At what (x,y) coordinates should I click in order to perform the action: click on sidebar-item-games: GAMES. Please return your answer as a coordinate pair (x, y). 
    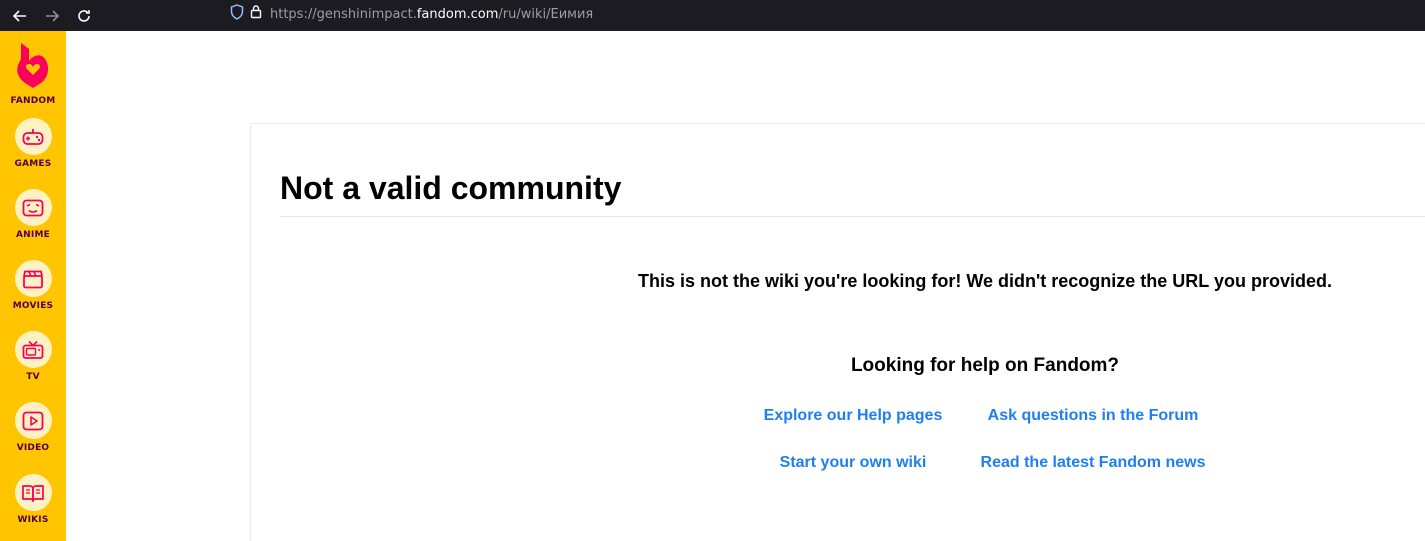
    Looking at the image, I should click on (33, 143).